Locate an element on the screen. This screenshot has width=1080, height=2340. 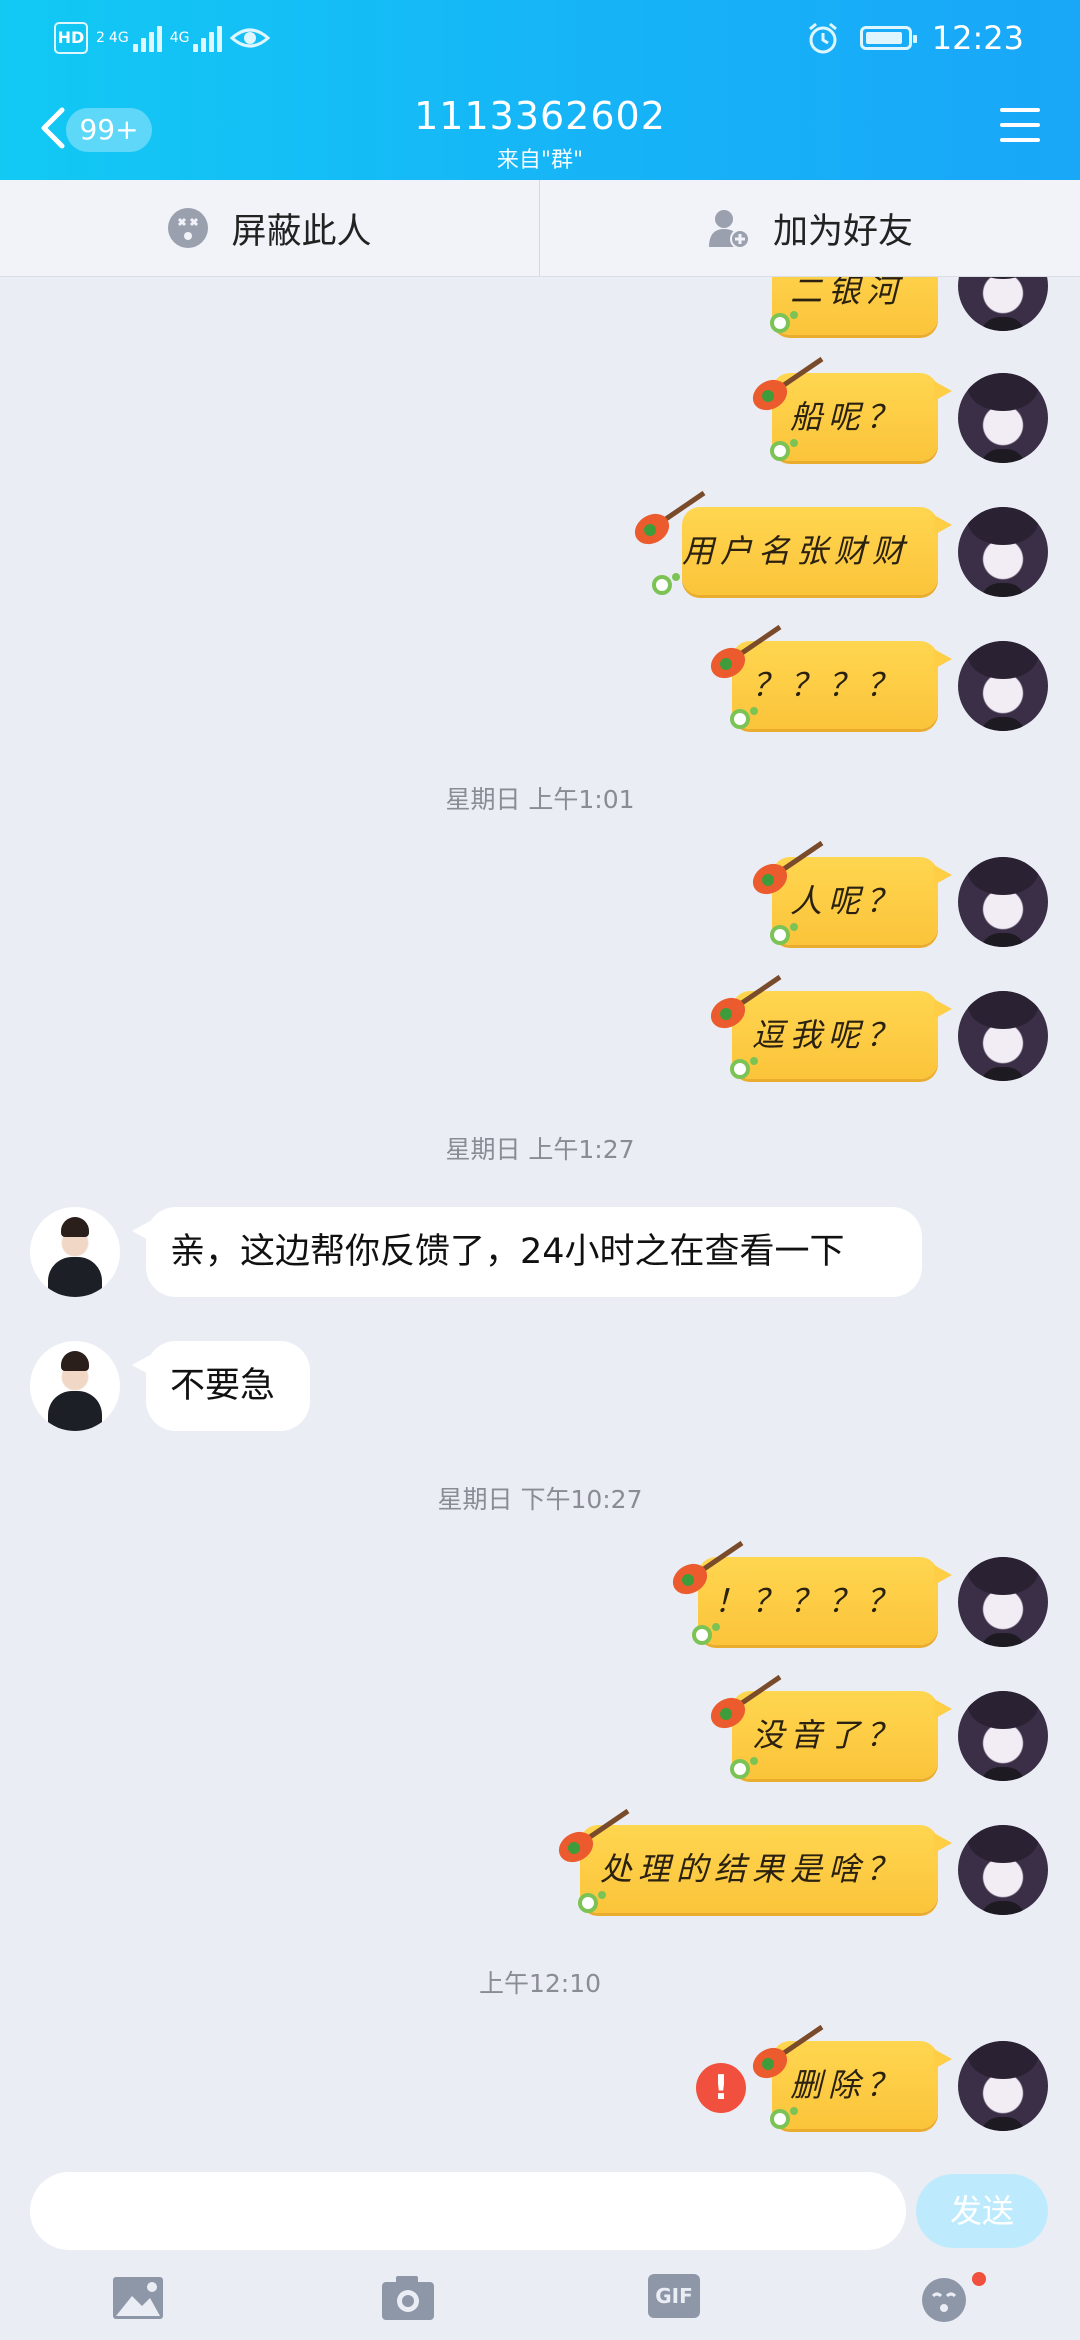
clock: 12:23 is located at coordinates (977, 38).